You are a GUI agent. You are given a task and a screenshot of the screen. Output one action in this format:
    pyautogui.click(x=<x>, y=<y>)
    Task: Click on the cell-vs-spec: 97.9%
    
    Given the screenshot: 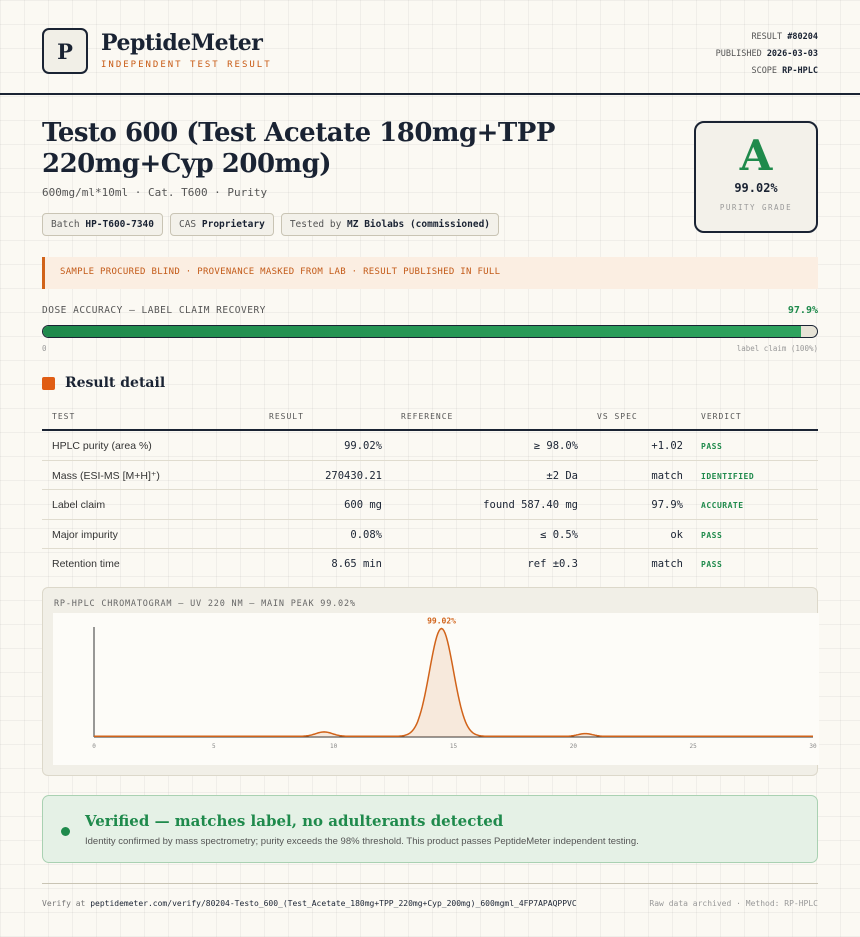 What is the action you would take?
    pyautogui.click(x=667, y=505)
    